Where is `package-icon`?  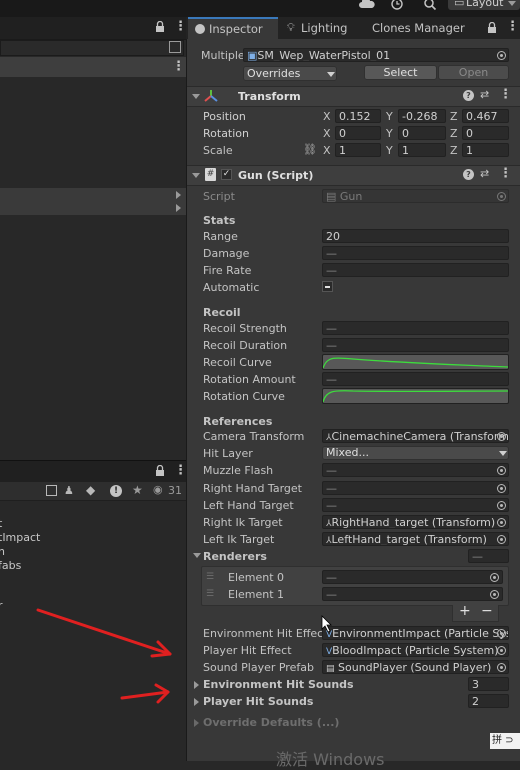 package-icon is located at coordinates (51, 490).